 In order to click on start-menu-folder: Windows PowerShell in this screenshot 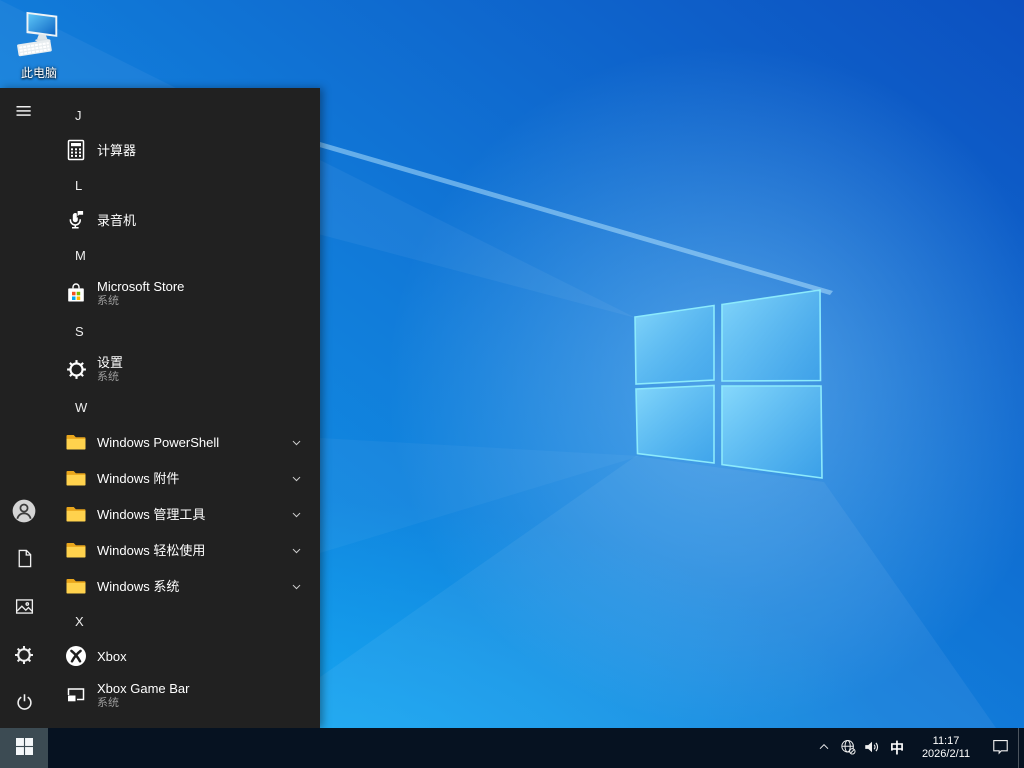, I will do `click(184, 442)`.